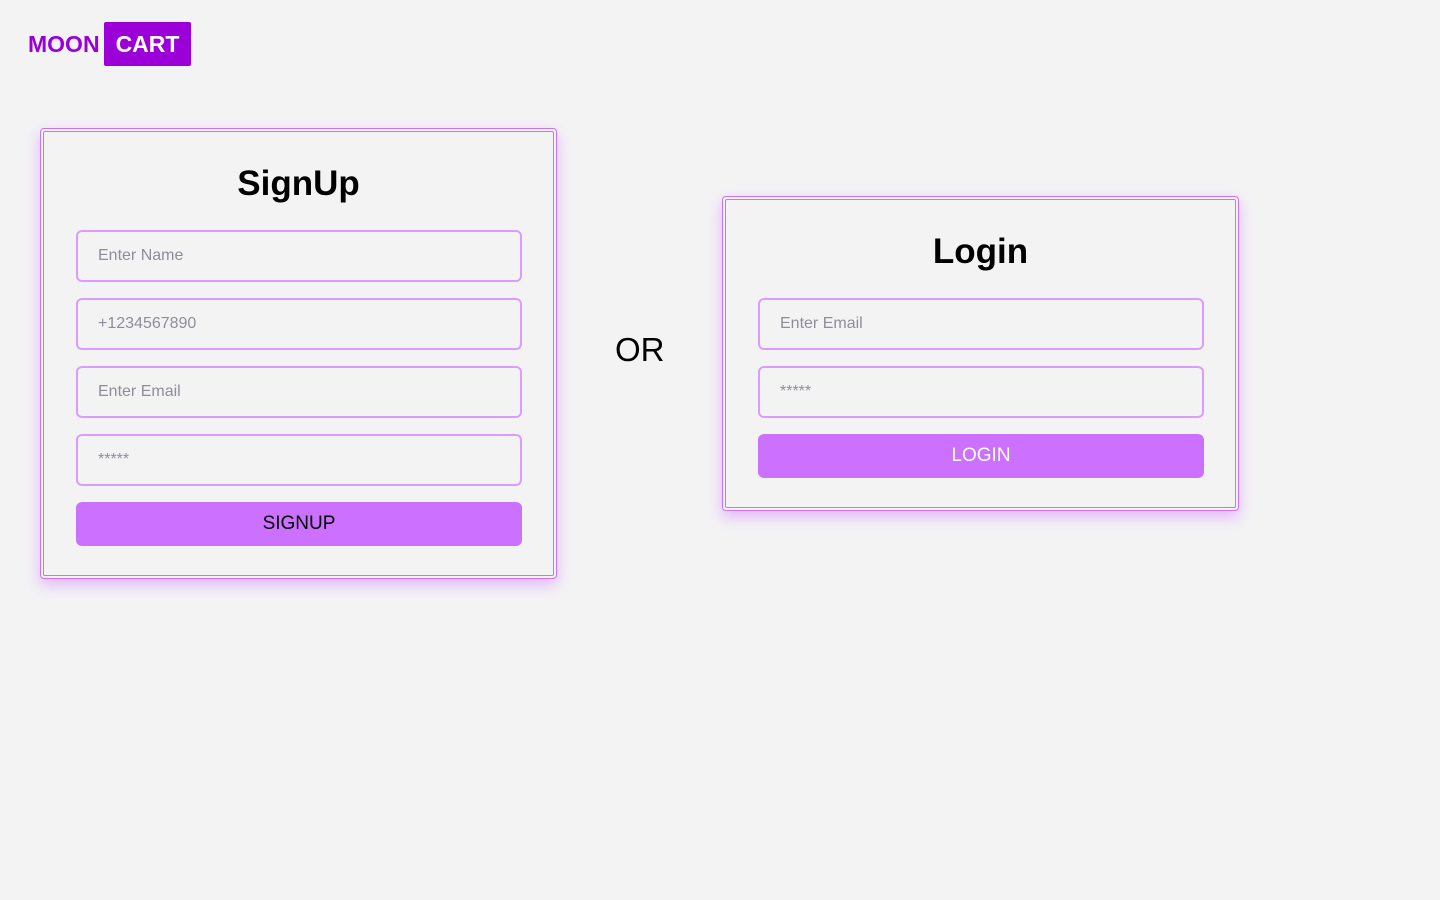  What do you see at coordinates (640, 349) in the screenshot?
I see `or-divider: OR` at bounding box center [640, 349].